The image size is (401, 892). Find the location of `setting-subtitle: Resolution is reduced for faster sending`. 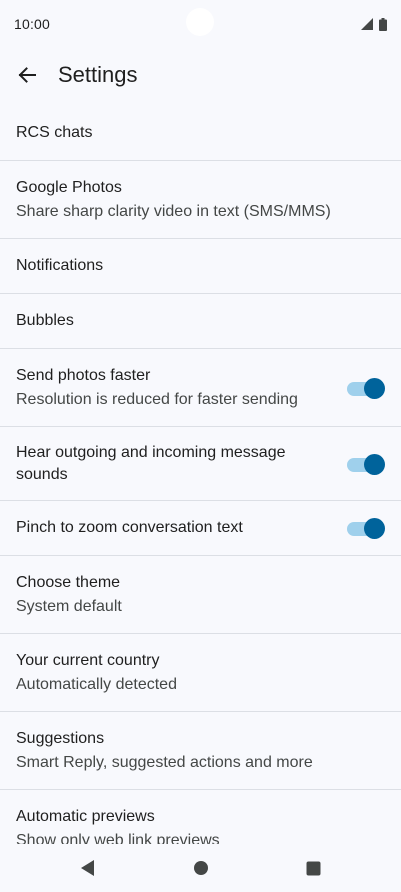

setting-subtitle: Resolution is reduced for faster sending is located at coordinates (157, 399).